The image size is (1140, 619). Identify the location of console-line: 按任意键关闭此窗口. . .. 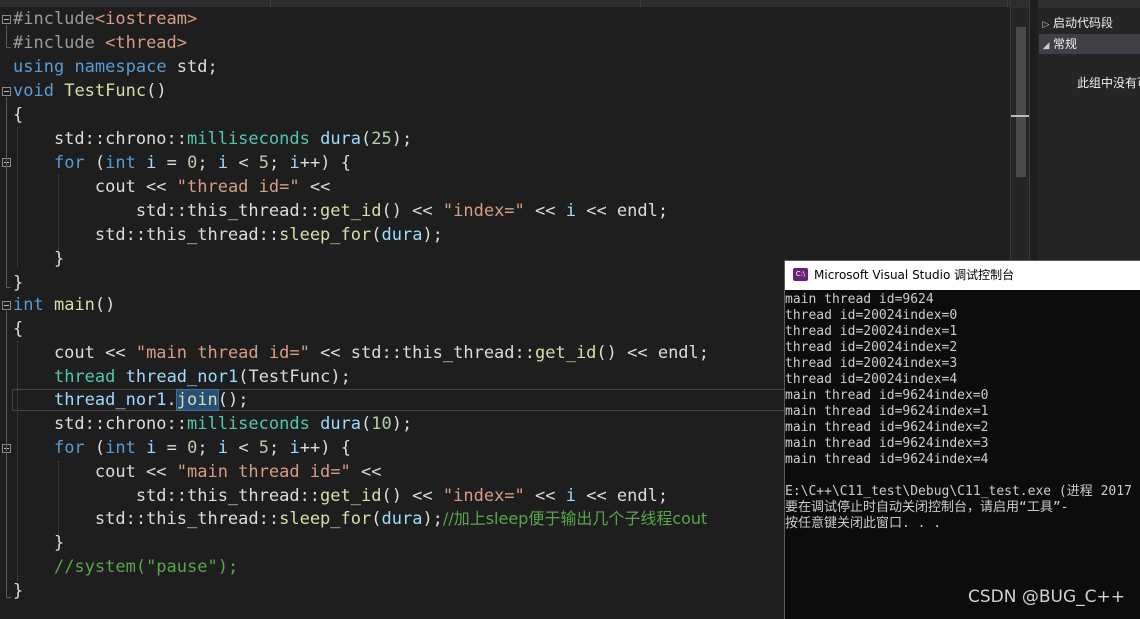
(863, 523).